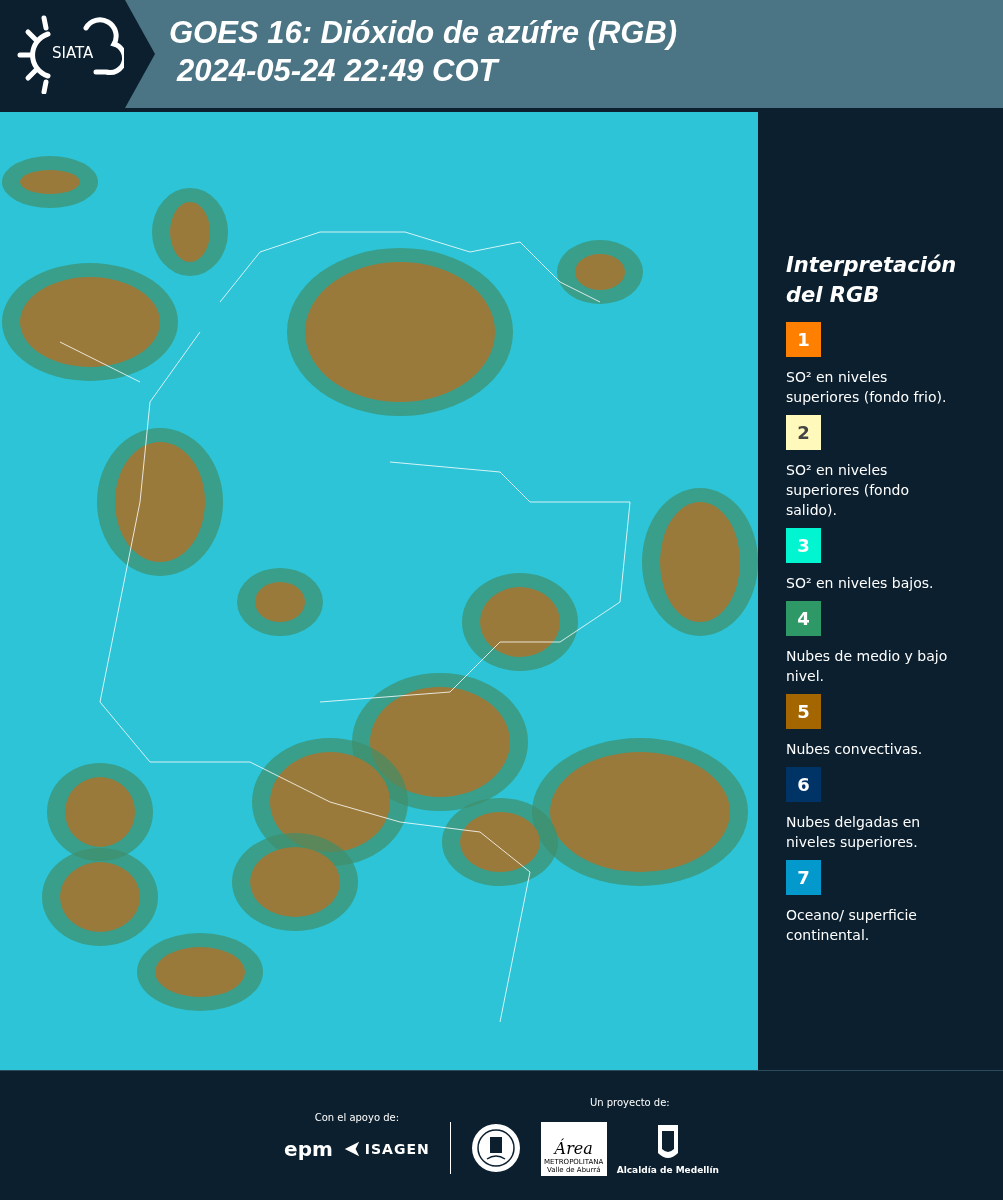 This screenshot has width=1003, height=1200. I want to click on color-swatch: 4, so click(803, 618).